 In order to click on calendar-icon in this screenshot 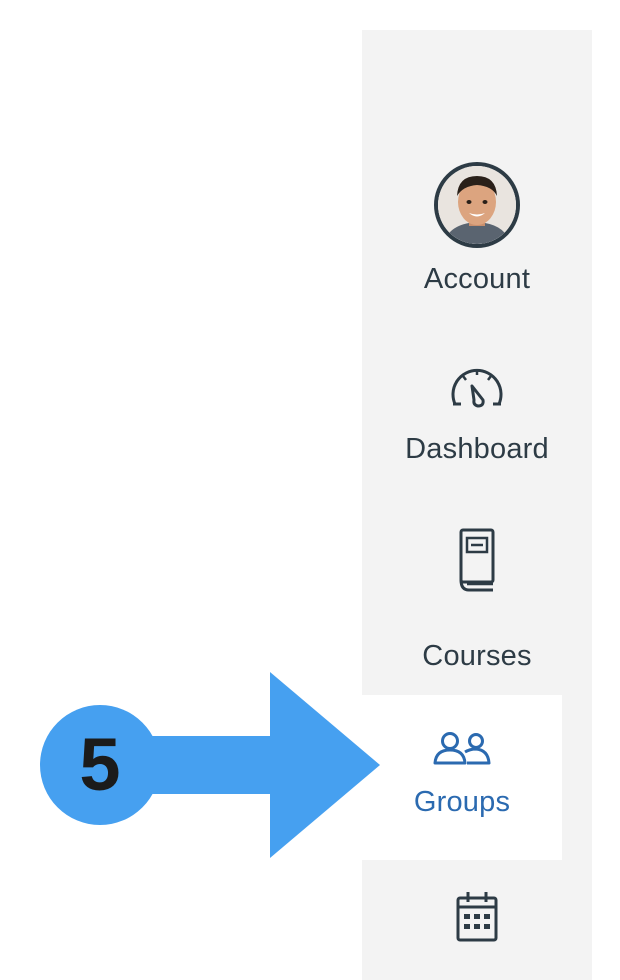, I will do `click(477, 917)`.